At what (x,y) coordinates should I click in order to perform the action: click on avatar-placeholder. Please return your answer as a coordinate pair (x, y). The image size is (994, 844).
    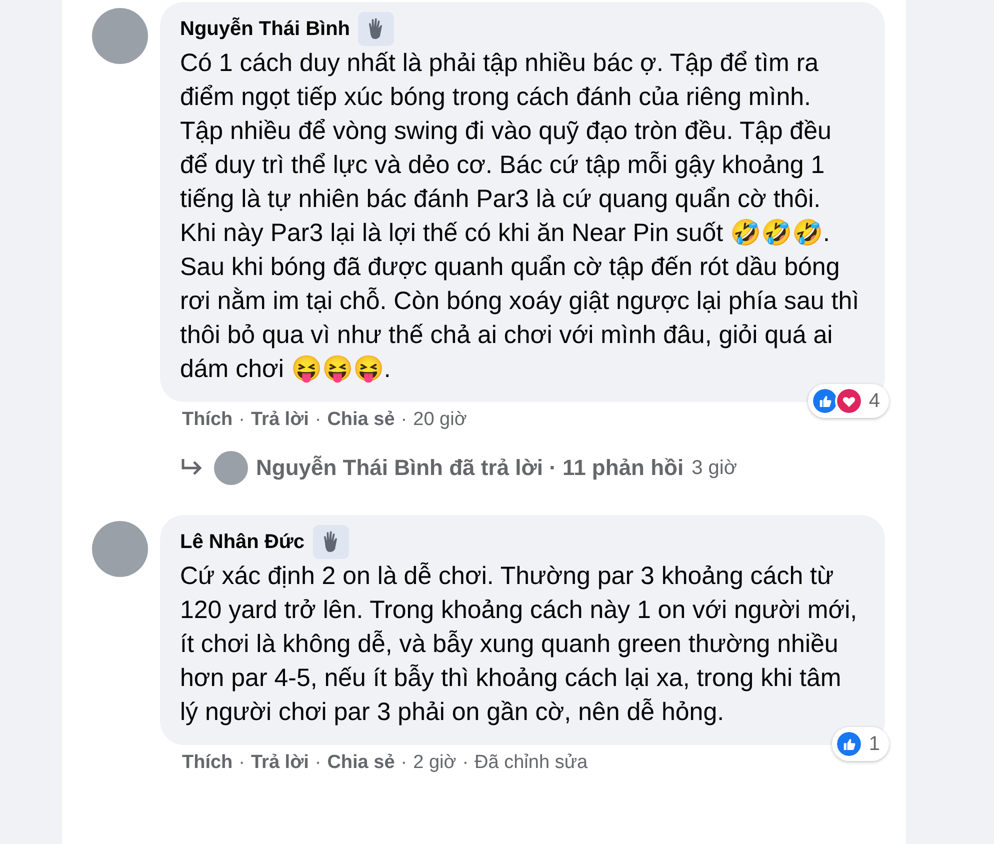
    Looking at the image, I should click on (231, 467).